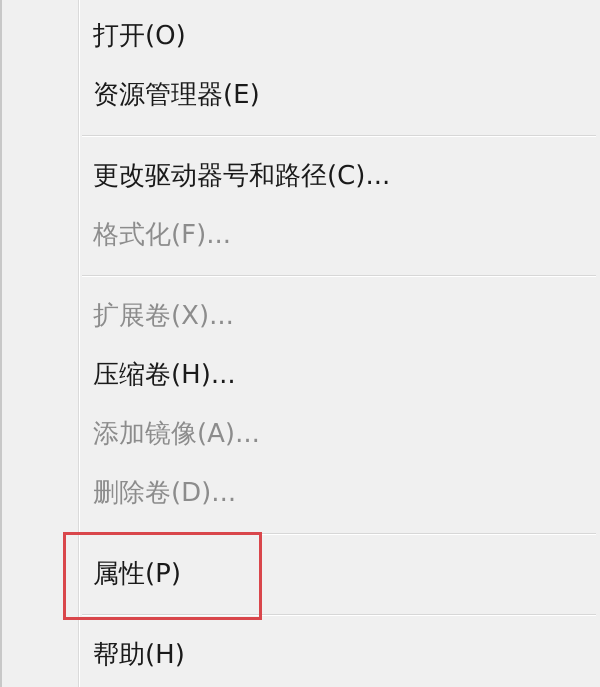 The image size is (600, 687). What do you see at coordinates (133, 35) in the screenshot?
I see `menu-item: 打开(O)` at bounding box center [133, 35].